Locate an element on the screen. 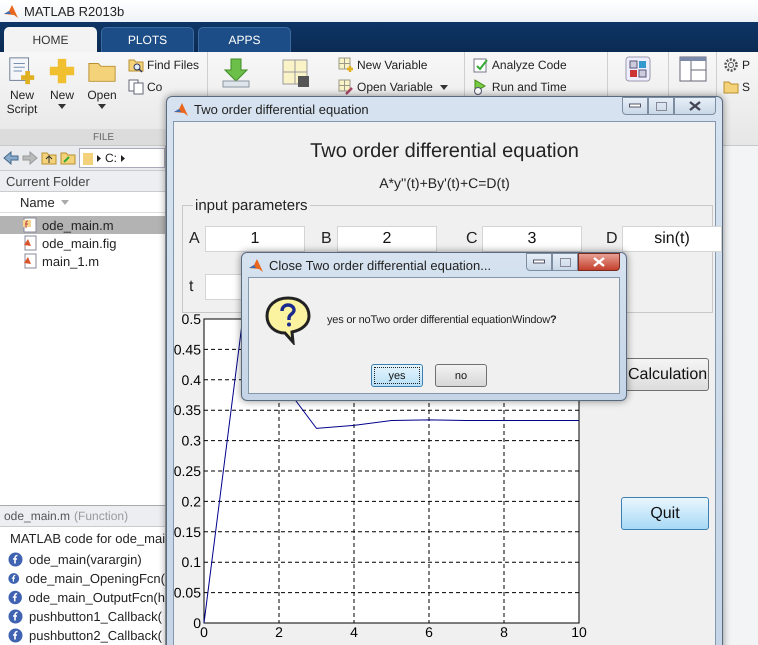  ribbon-tab: PLOTS is located at coordinates (147, 39).